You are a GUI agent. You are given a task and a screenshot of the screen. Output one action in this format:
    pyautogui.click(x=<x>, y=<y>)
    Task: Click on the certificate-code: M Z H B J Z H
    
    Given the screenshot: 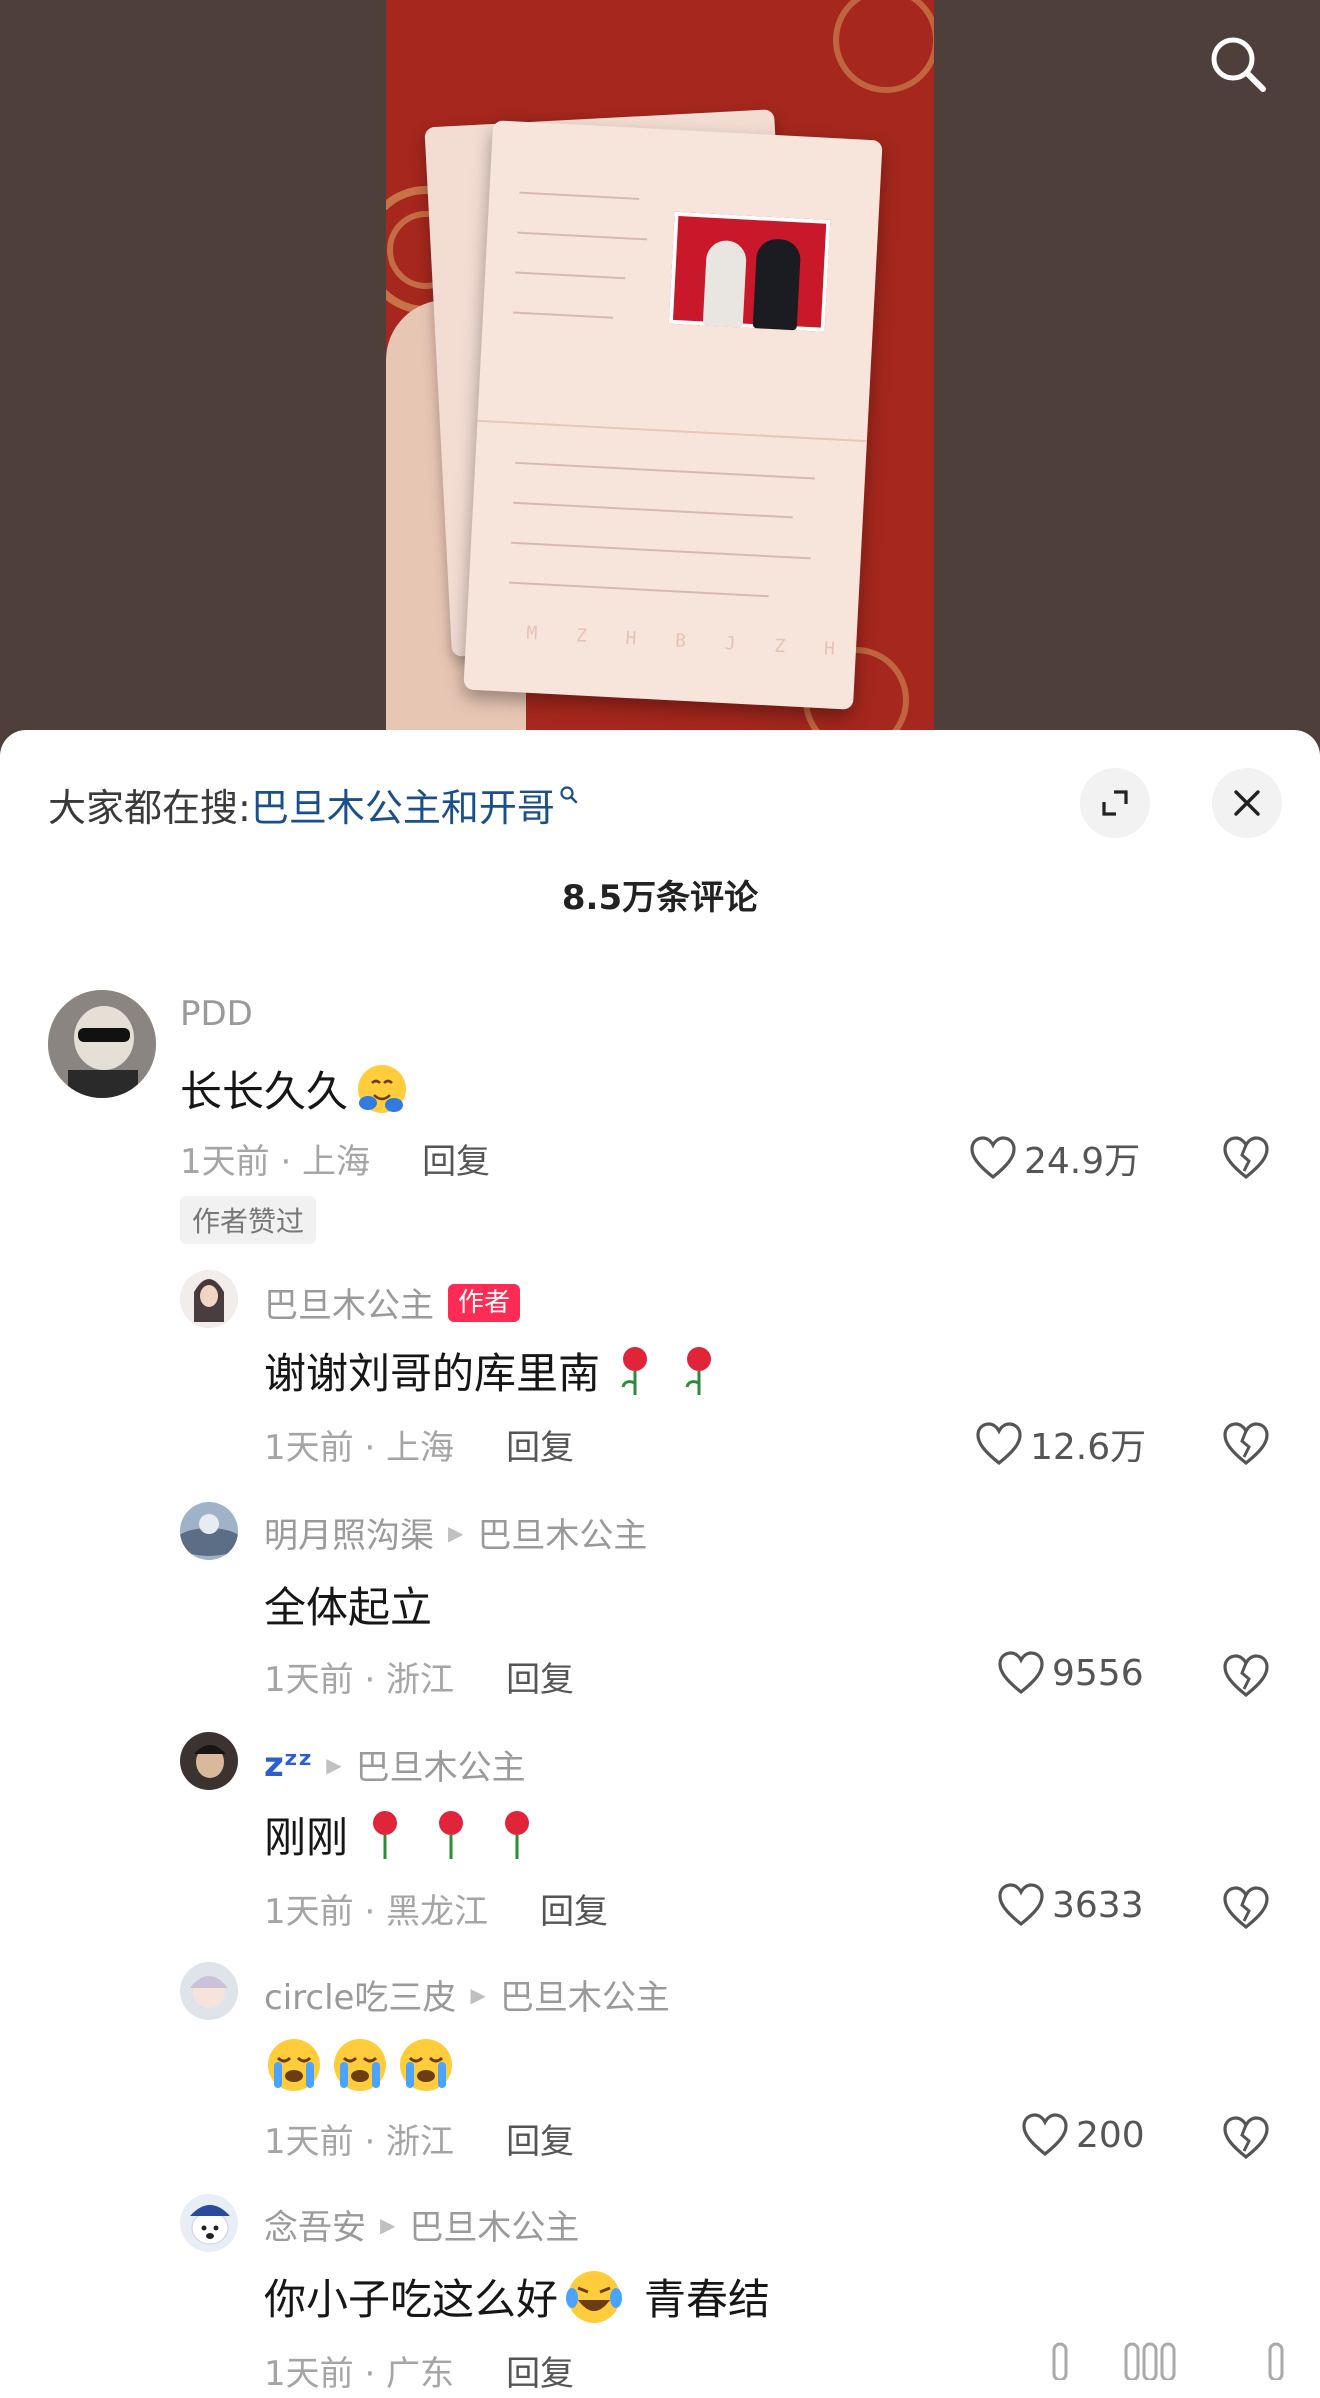 What is the action you would take?
    pyautogui.click(x=687, y=641)
    